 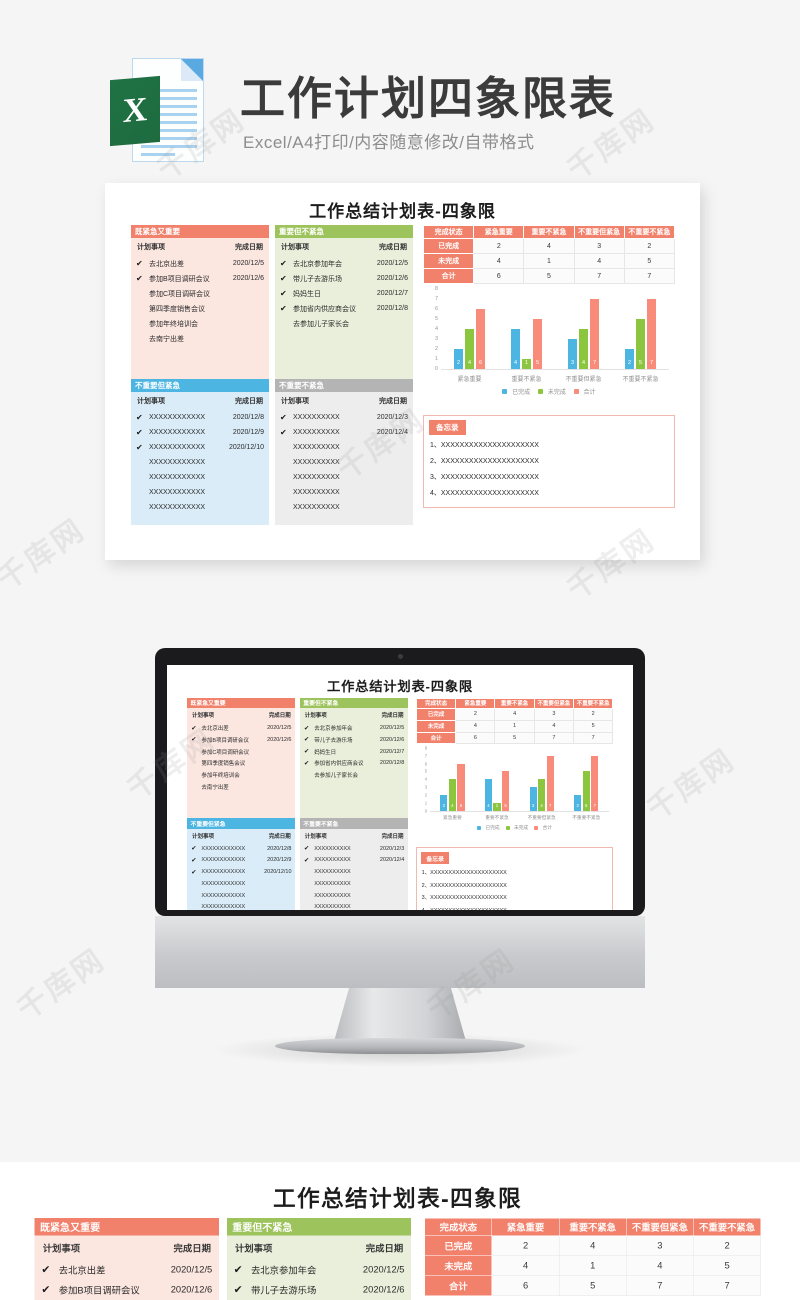 I want to click on chart-bar: 6, so click(x=480, y=339).